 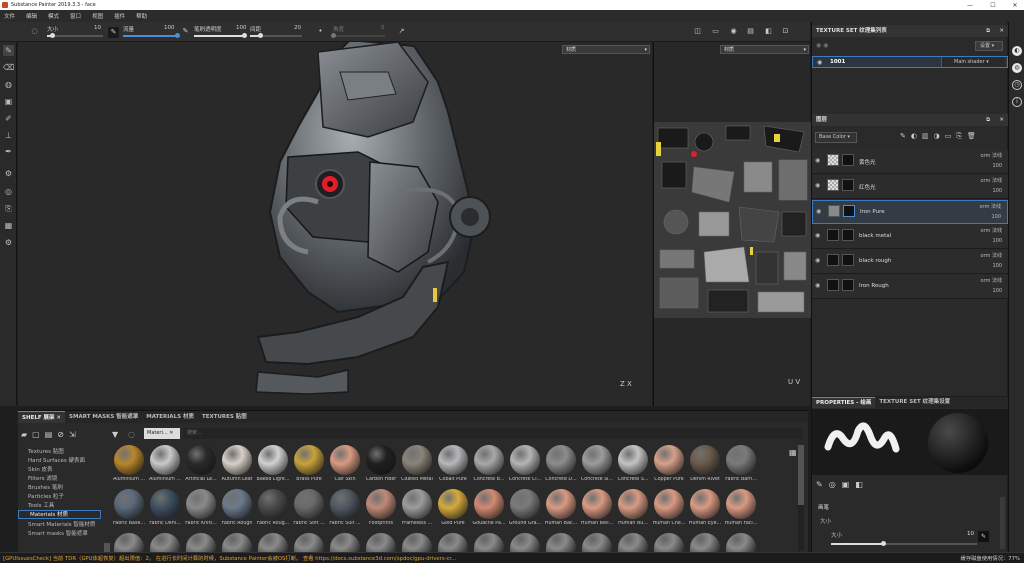 What do you see at coordinates (951, 136) in the screenshot?
I see `add-folder-icon: ▭` at bounding box center [951, 136].